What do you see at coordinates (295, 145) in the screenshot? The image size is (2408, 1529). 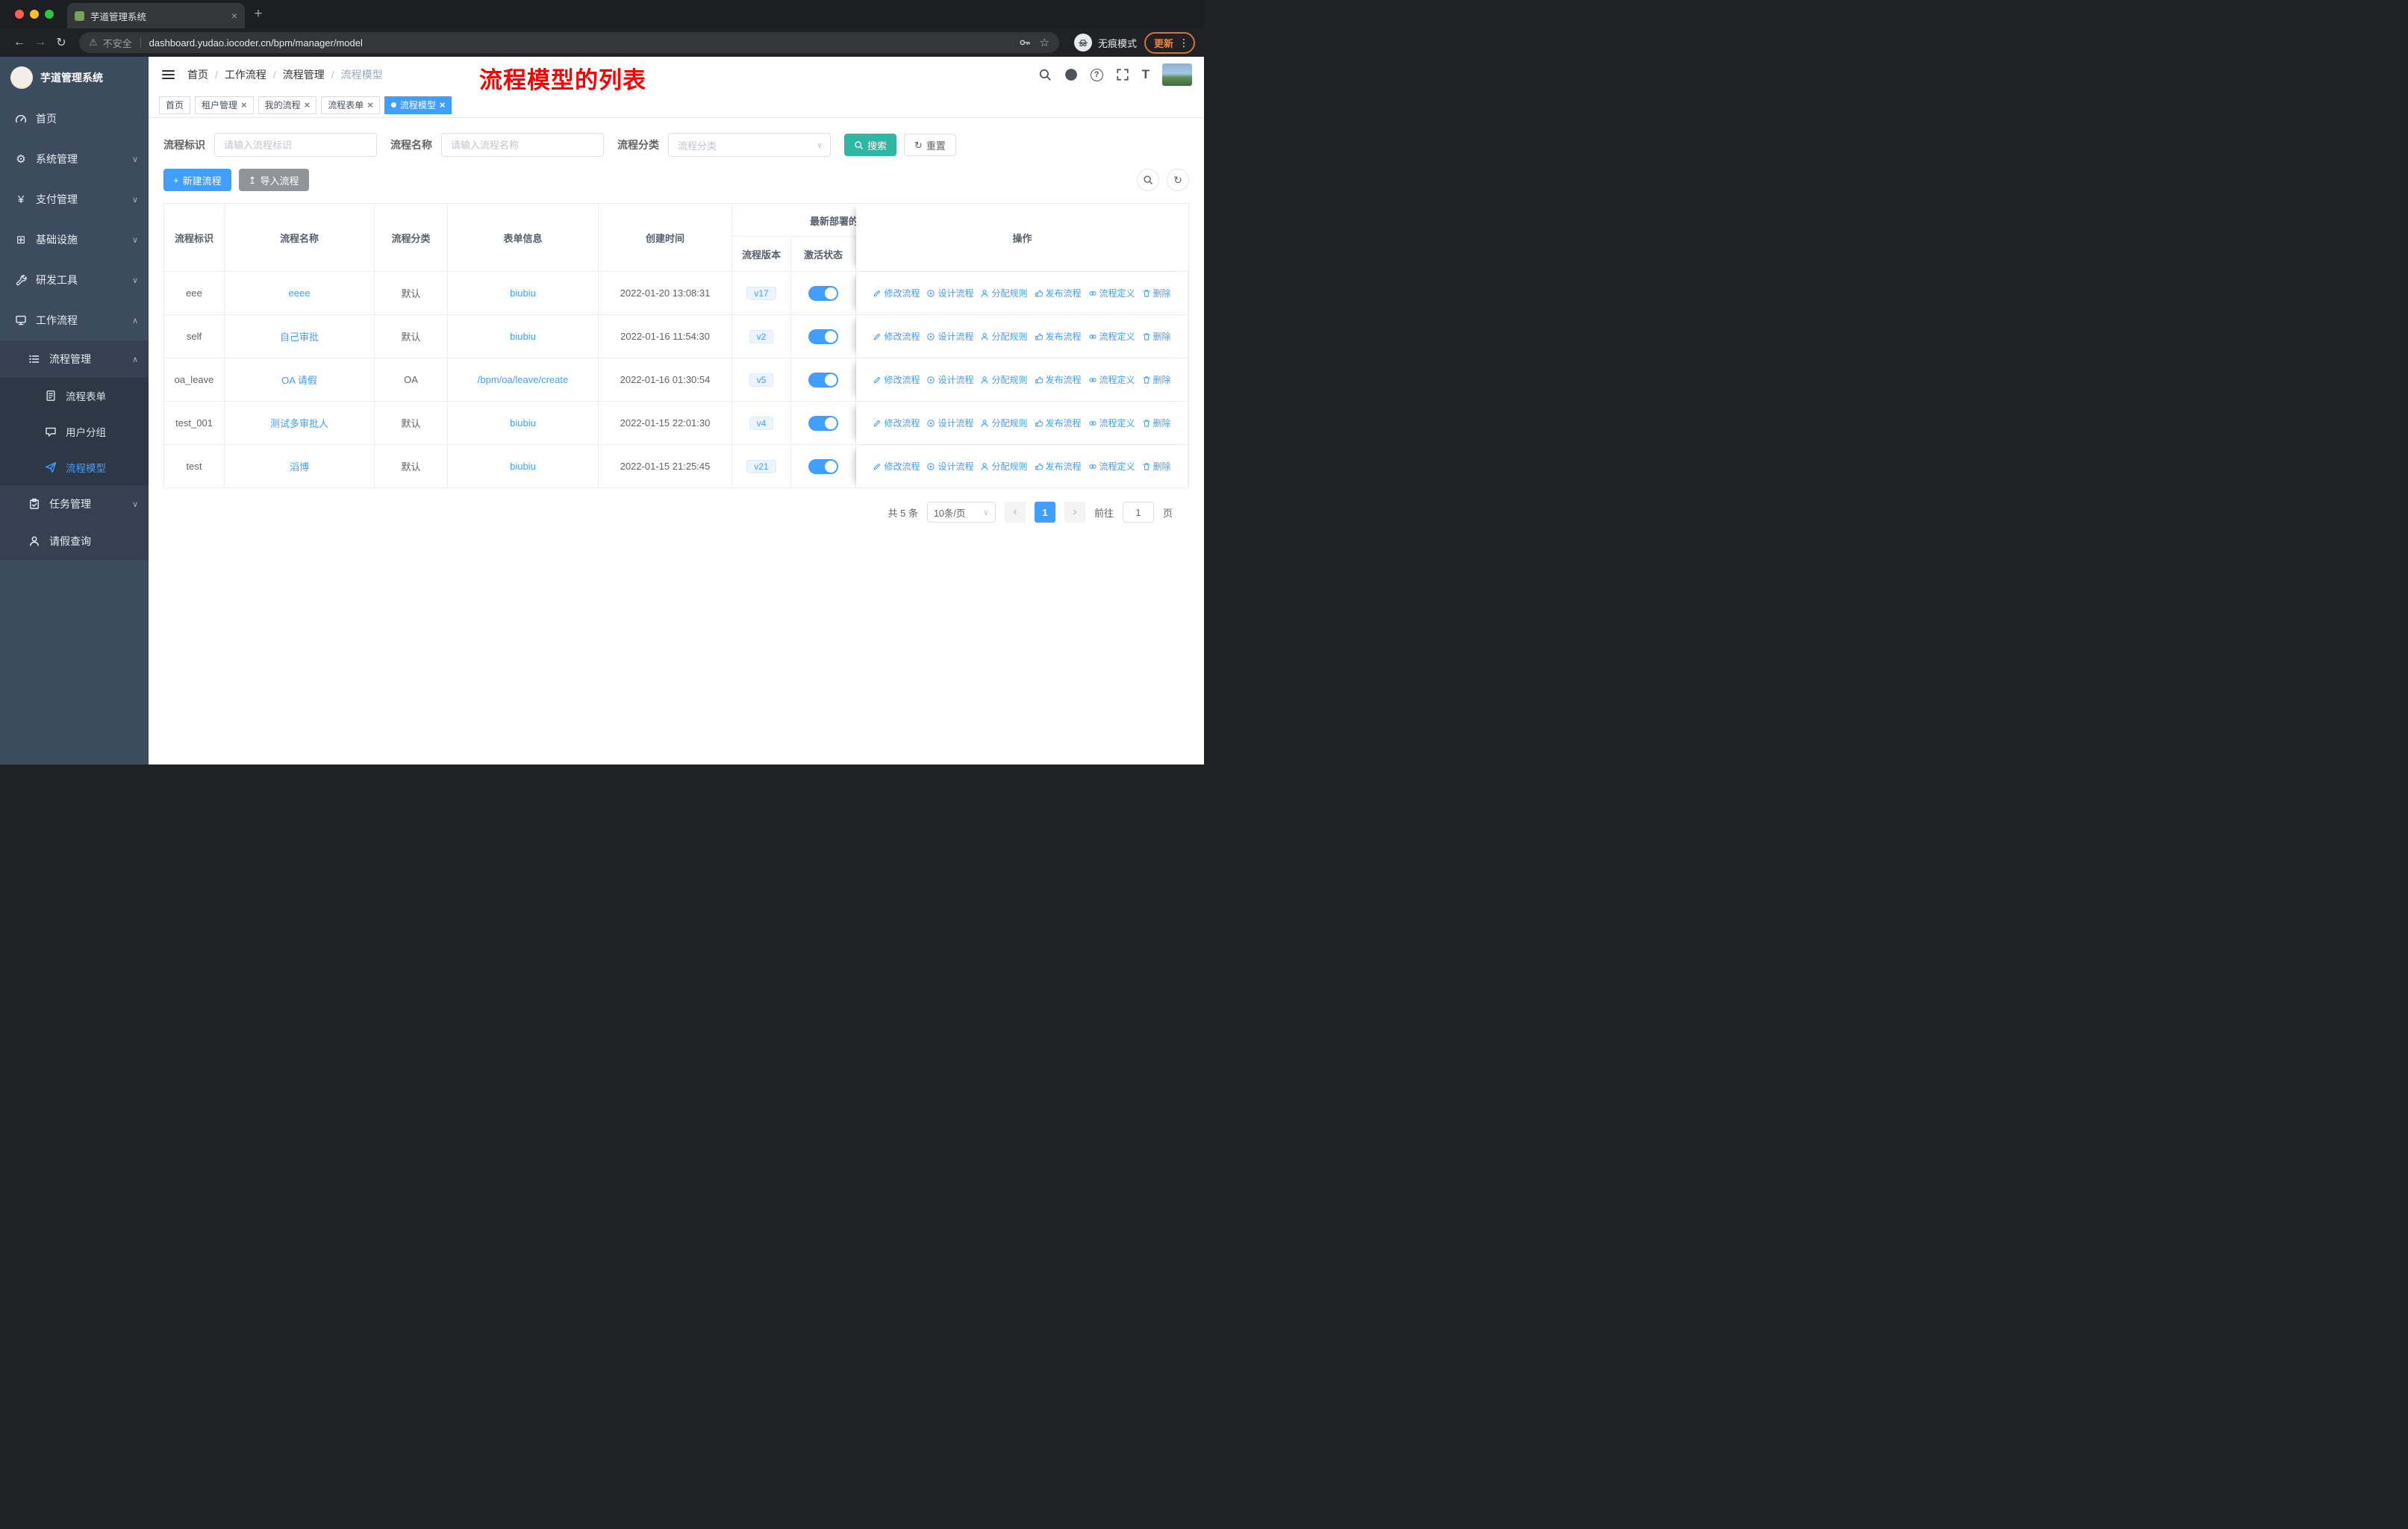 I see `process-key-input` at bounding box center [295, 145].